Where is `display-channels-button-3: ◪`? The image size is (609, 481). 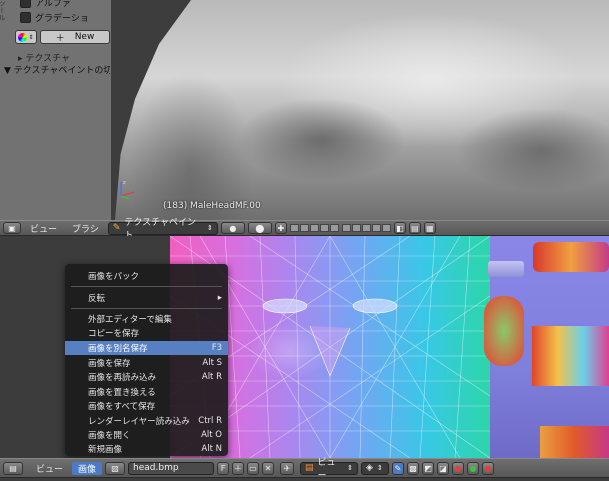 display-channels-button-3: ◪ is located at coordinates (443, 468).